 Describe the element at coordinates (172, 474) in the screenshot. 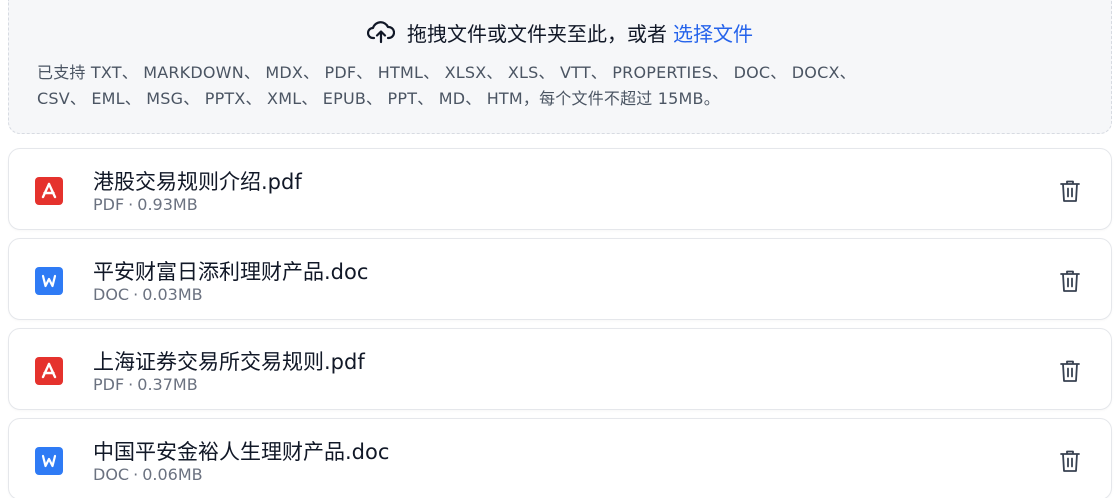

I see `file-size: 0.06MB` at that location.